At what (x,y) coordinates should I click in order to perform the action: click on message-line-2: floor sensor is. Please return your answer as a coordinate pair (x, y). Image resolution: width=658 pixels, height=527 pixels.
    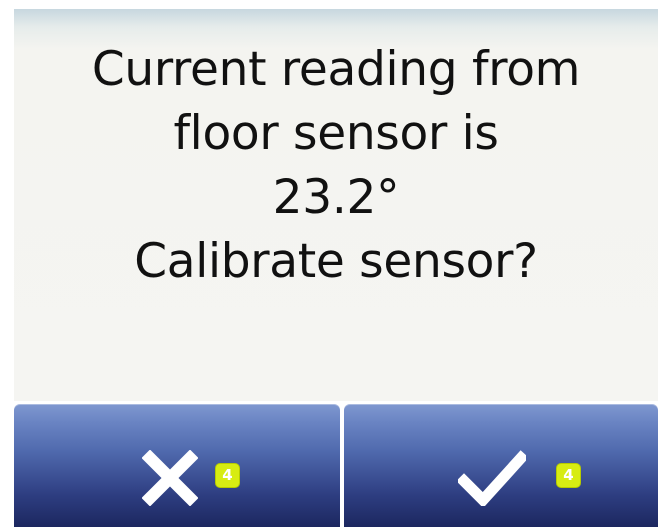
    Looking at the image, I should click on (336, 133).